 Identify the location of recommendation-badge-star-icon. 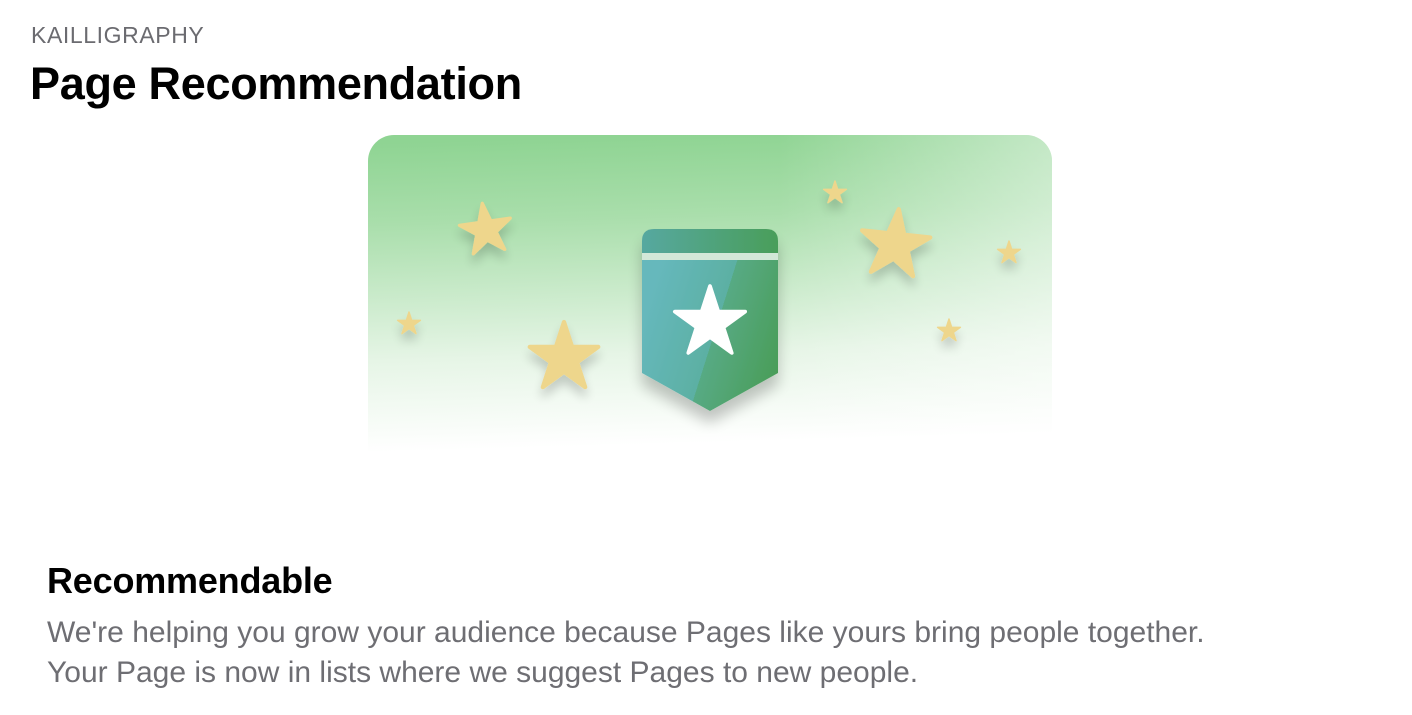
(710, 320).